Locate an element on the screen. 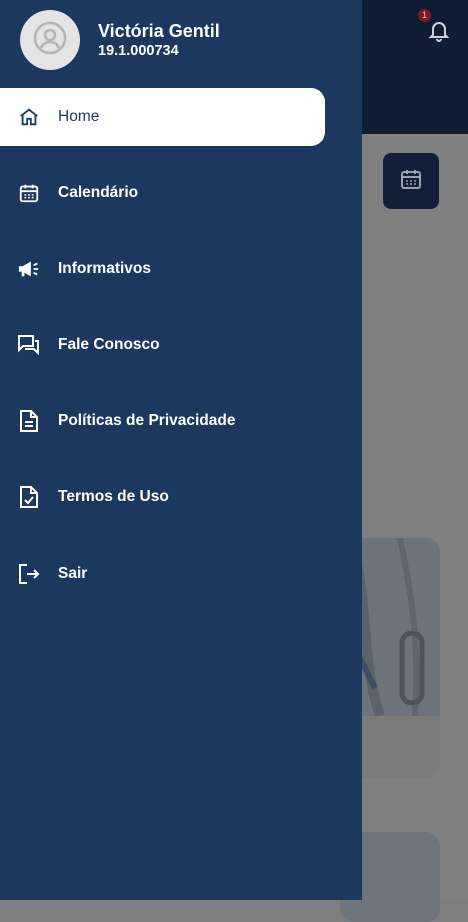 The image size is (468, 922). menu-item-termos-de-uso: Termos de Uso is located at coordinates (162, 497).